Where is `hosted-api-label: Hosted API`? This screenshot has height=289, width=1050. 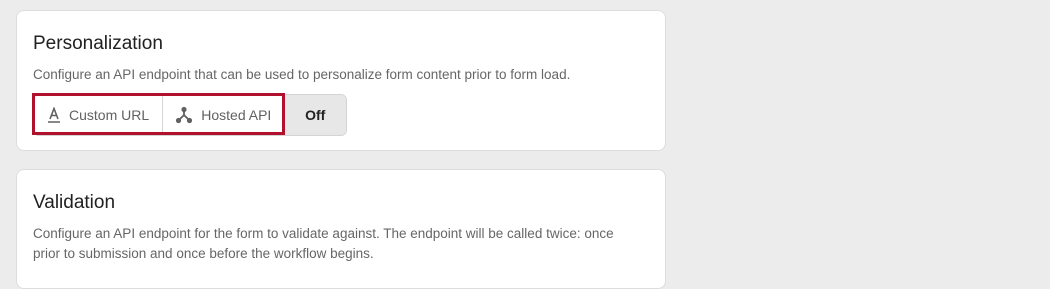 hosted-api-label: Hosted API is located at coordinates (236, 115).